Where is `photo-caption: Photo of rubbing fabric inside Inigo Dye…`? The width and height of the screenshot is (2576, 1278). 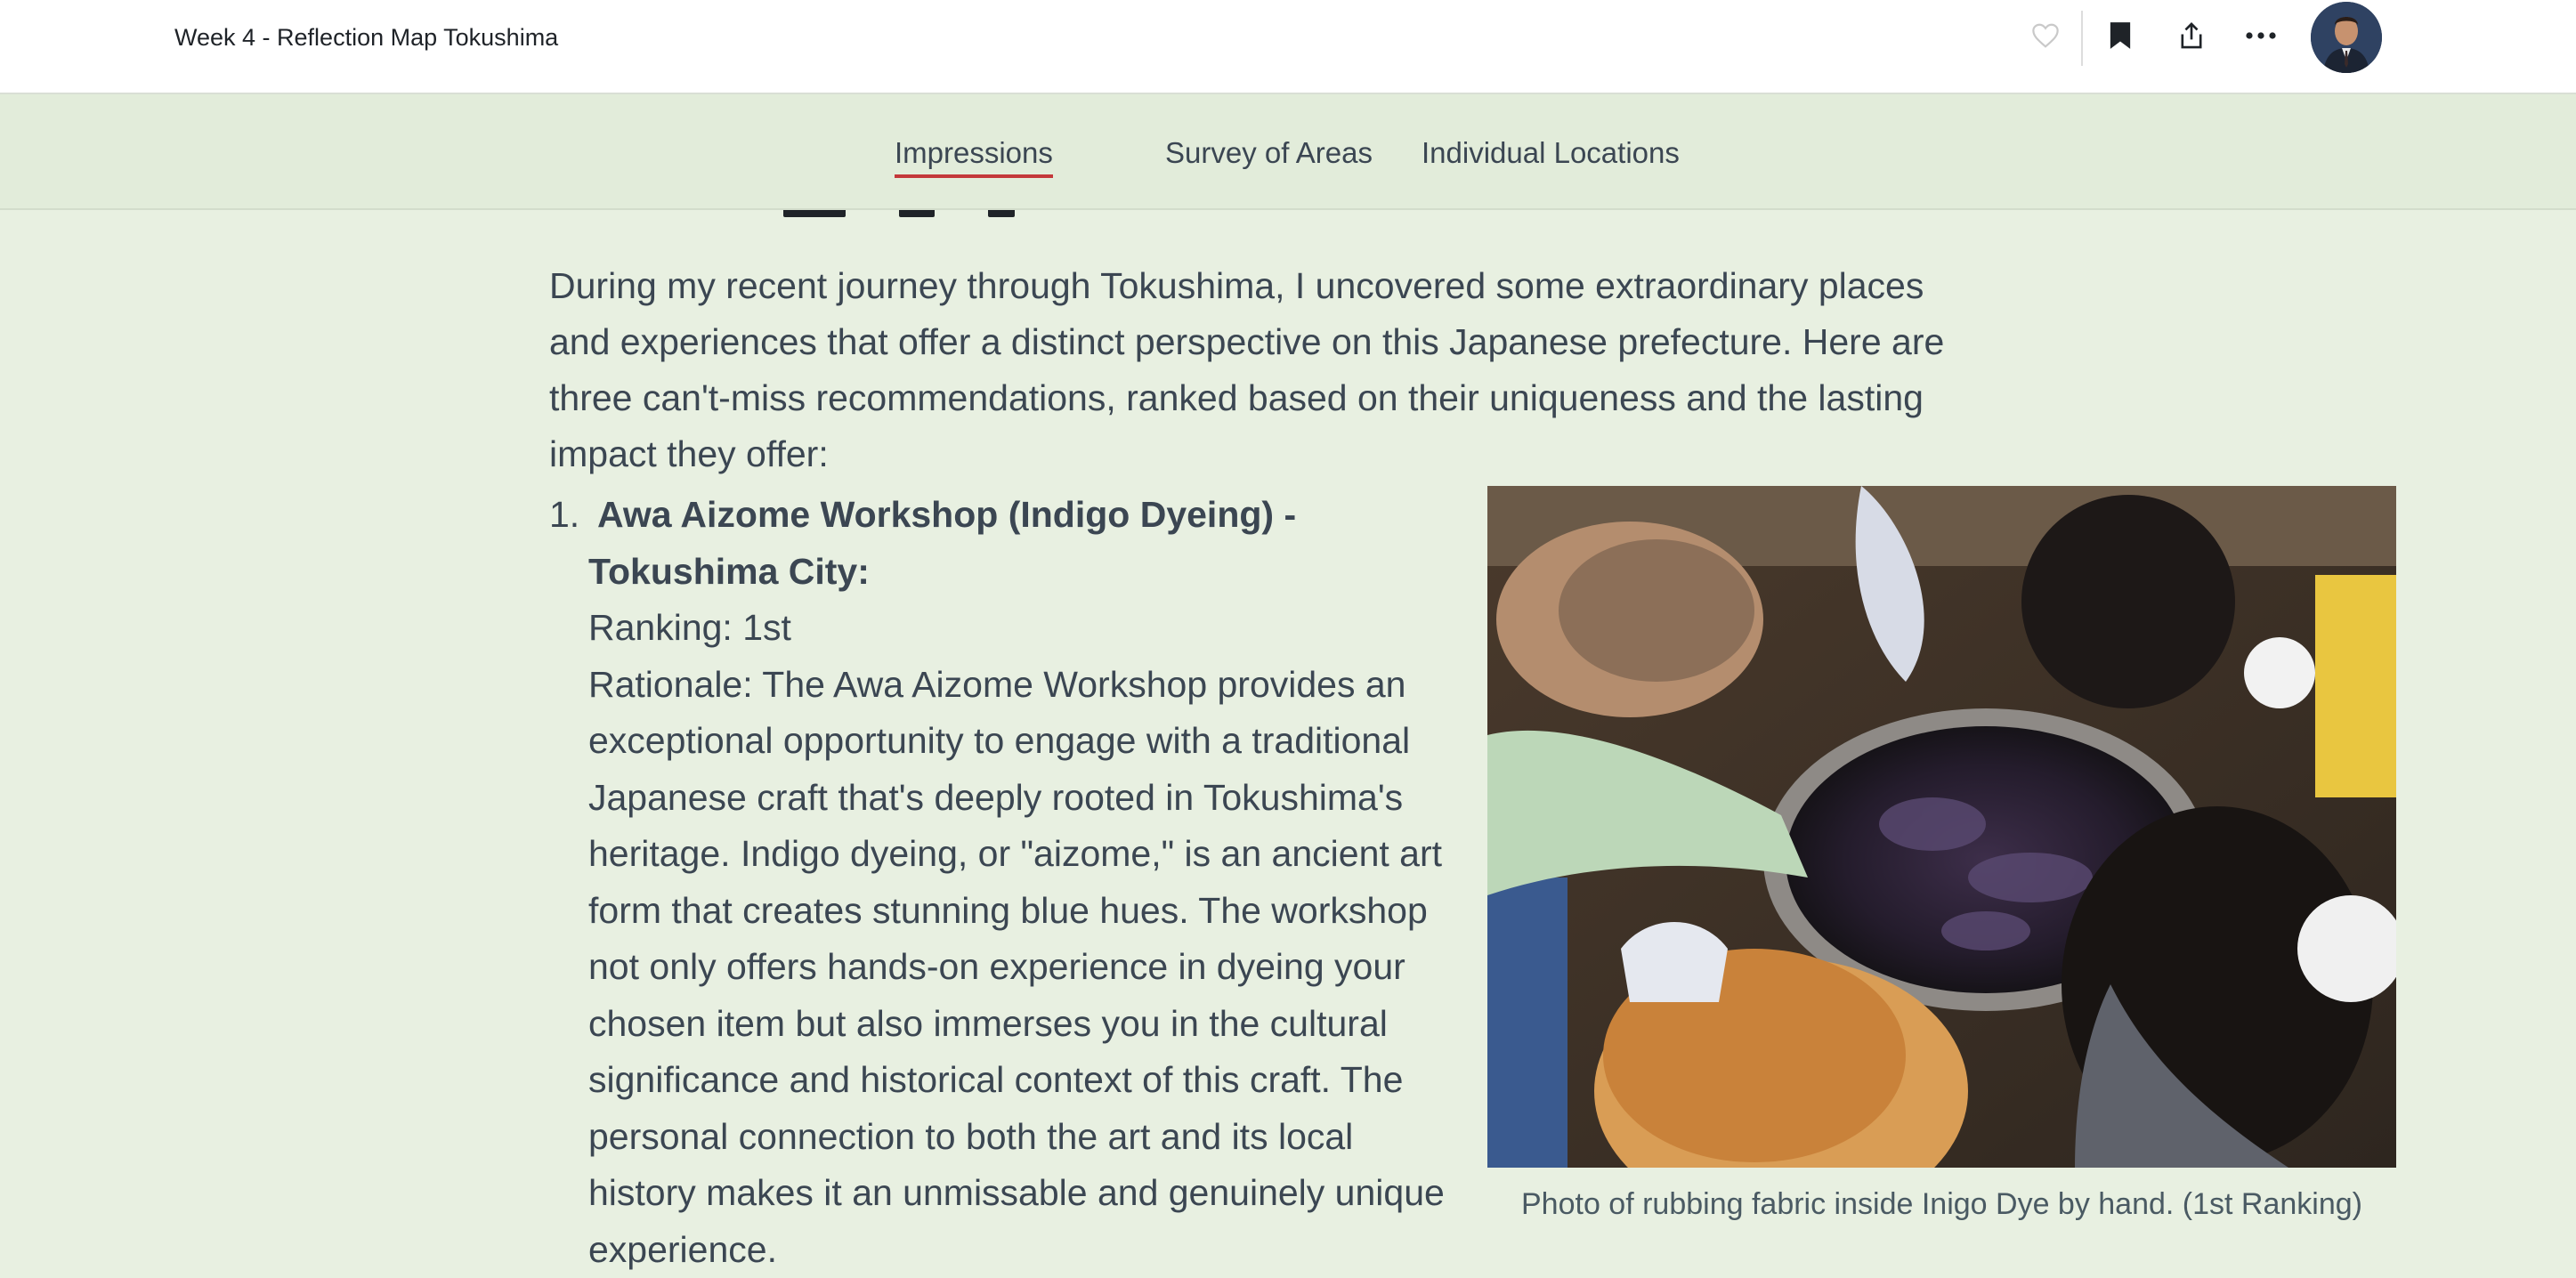
photo-caption: Photo of rubbing fabric inside Inigo Dye… is located at coordinates (1941, 1204).